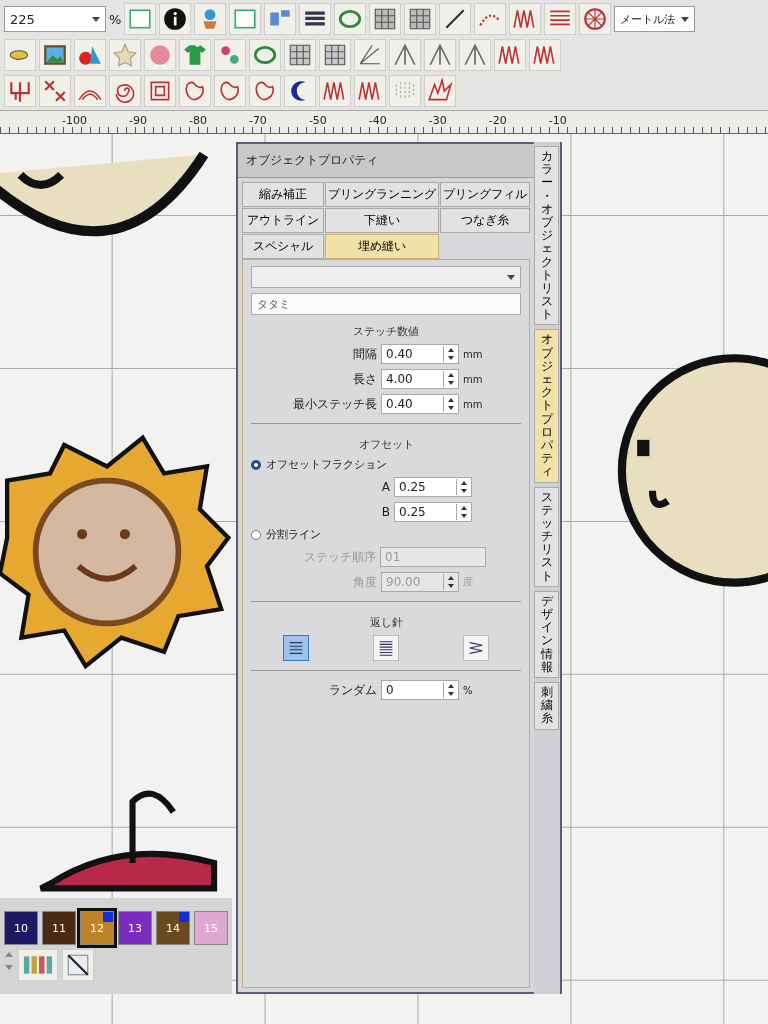 The image size is (768, 1024). I want to click on number-field: 0, so click(420, 690).